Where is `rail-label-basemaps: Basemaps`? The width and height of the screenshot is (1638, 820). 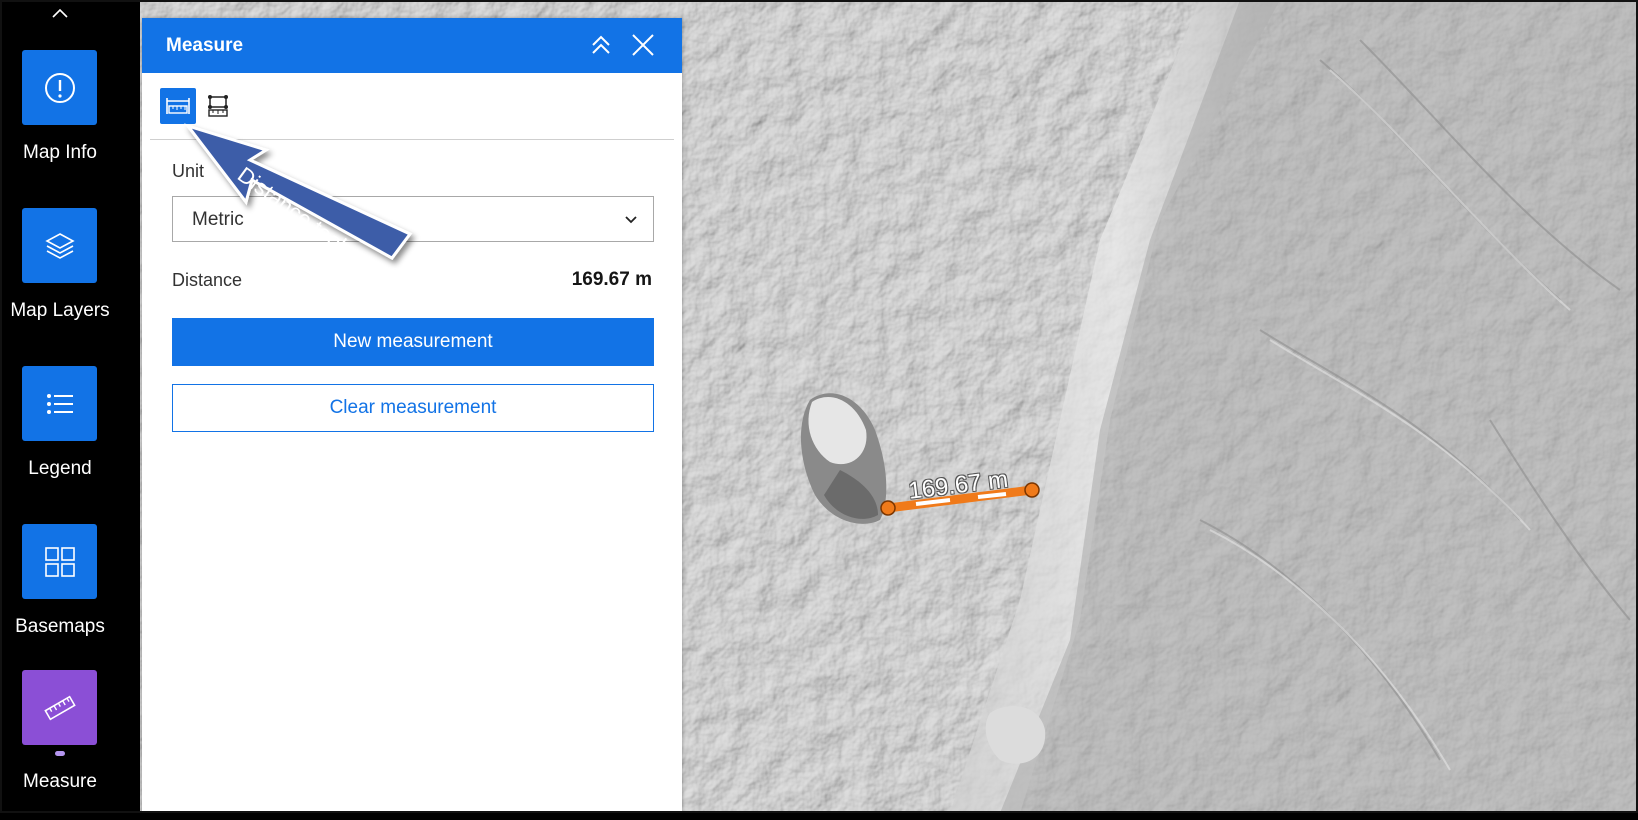
rail-label-basemaps: Basemaps is located at coordinates (60, 626).